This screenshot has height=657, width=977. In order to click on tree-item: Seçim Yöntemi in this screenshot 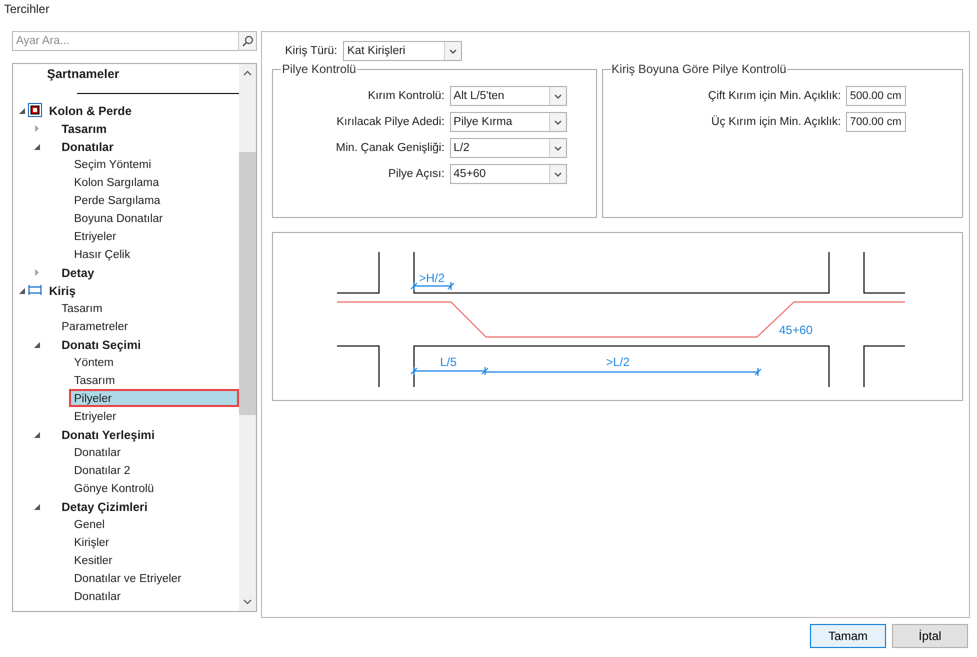, I will do `click(154, 164)`.